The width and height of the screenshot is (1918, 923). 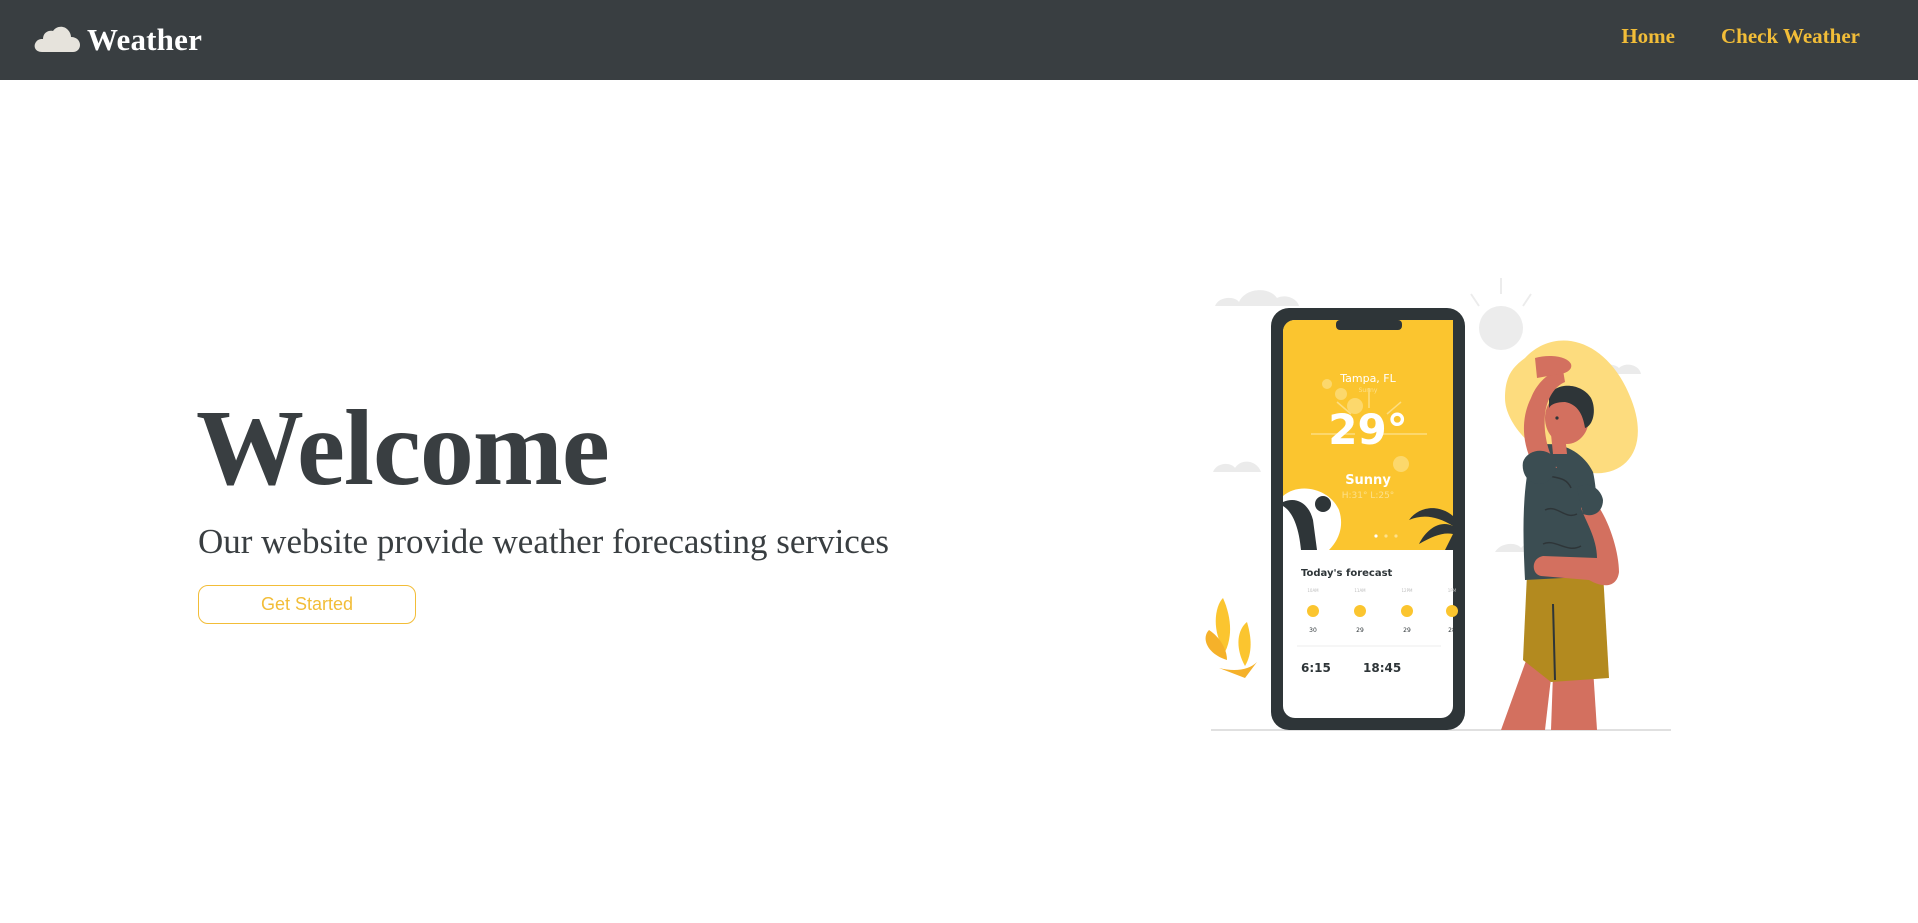 I want to click on phone-date: Sunny, so click(x=1368, y=390).